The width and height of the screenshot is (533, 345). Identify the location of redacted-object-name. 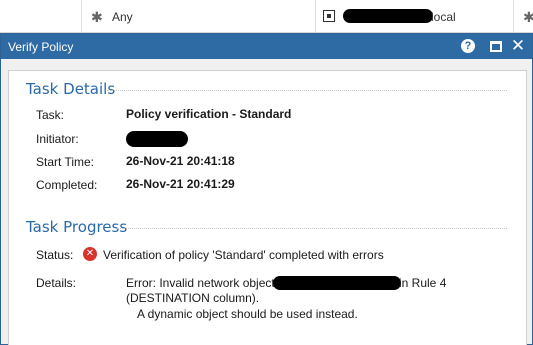
(388, 16).